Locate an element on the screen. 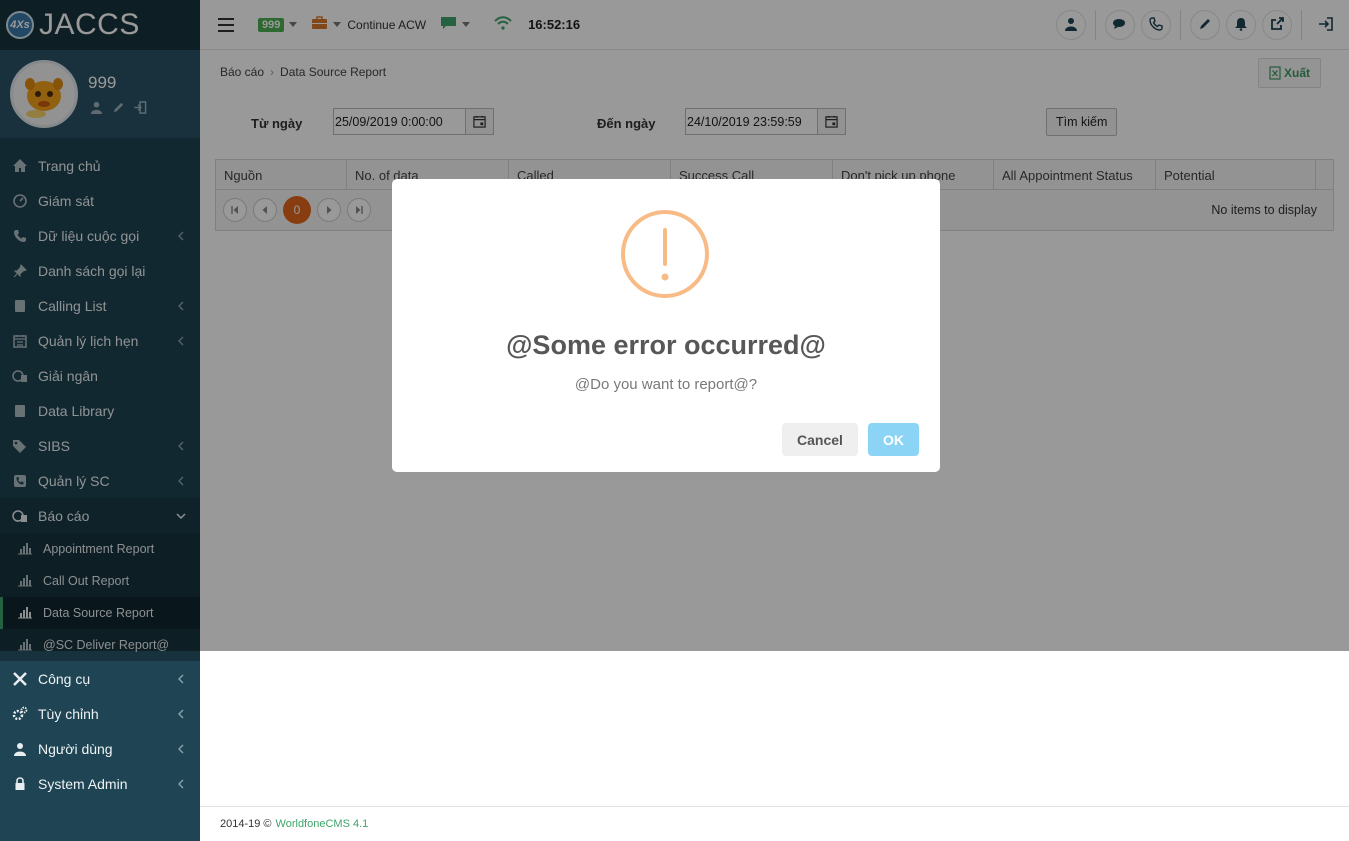  sidebar-item-label: System Admin is located at coordinates (83, 783).